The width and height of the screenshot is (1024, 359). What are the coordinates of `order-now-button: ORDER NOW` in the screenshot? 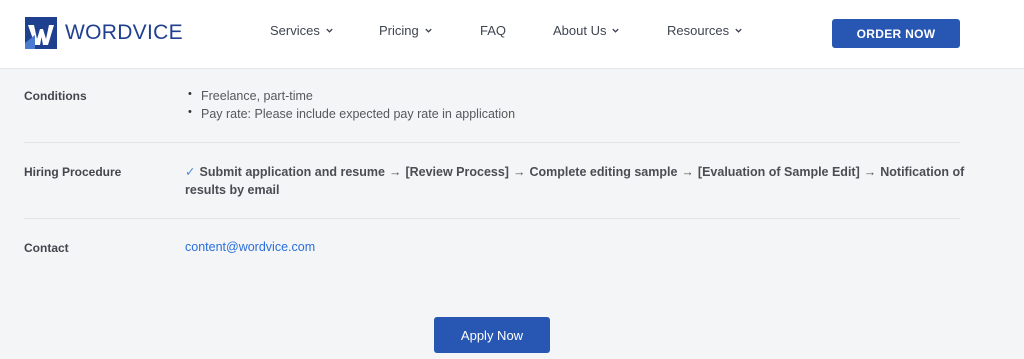 It's located at (896, 33).